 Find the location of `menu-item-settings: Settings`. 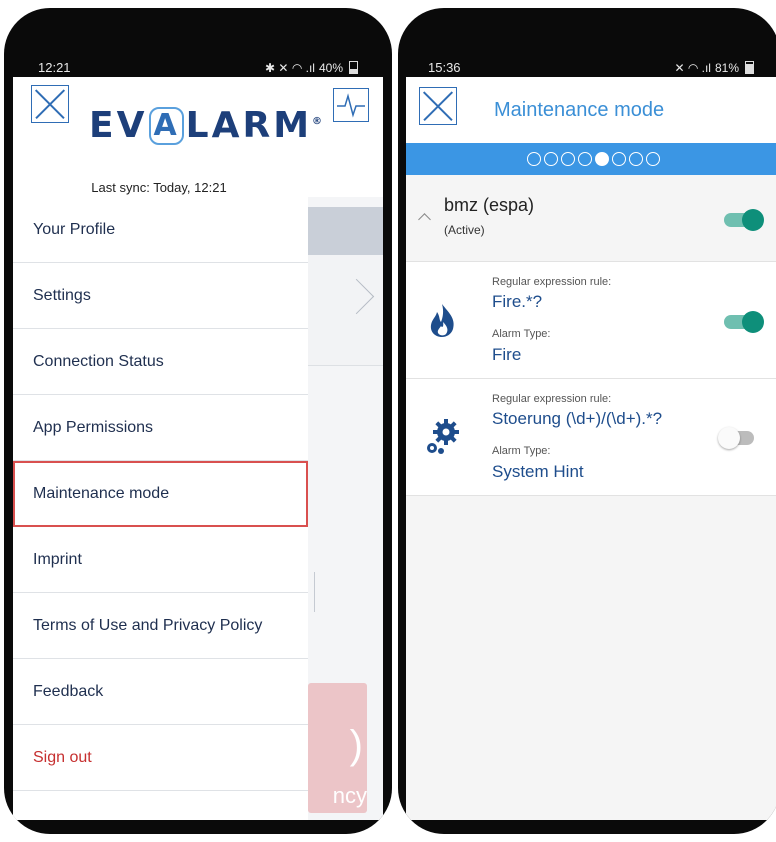

menu-item-settings: Settings is located at coordinates (160, 296).